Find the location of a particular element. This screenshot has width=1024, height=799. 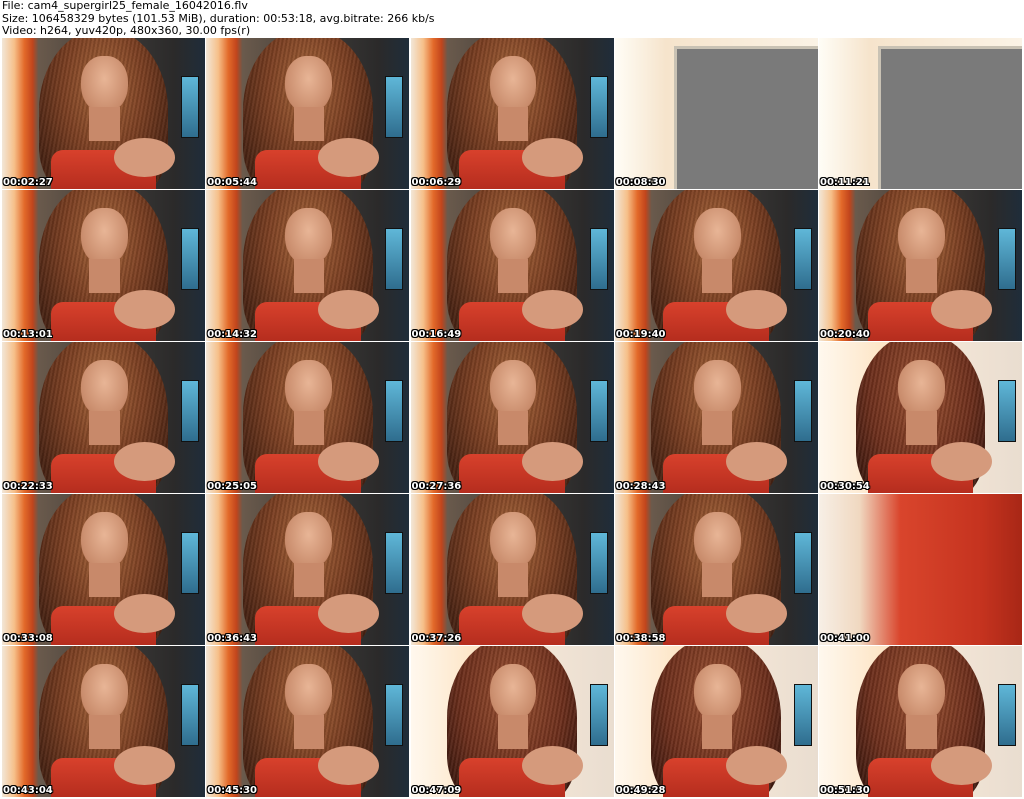

video-thumbnail: 00:06:29 is located at coordinates (512, 113).